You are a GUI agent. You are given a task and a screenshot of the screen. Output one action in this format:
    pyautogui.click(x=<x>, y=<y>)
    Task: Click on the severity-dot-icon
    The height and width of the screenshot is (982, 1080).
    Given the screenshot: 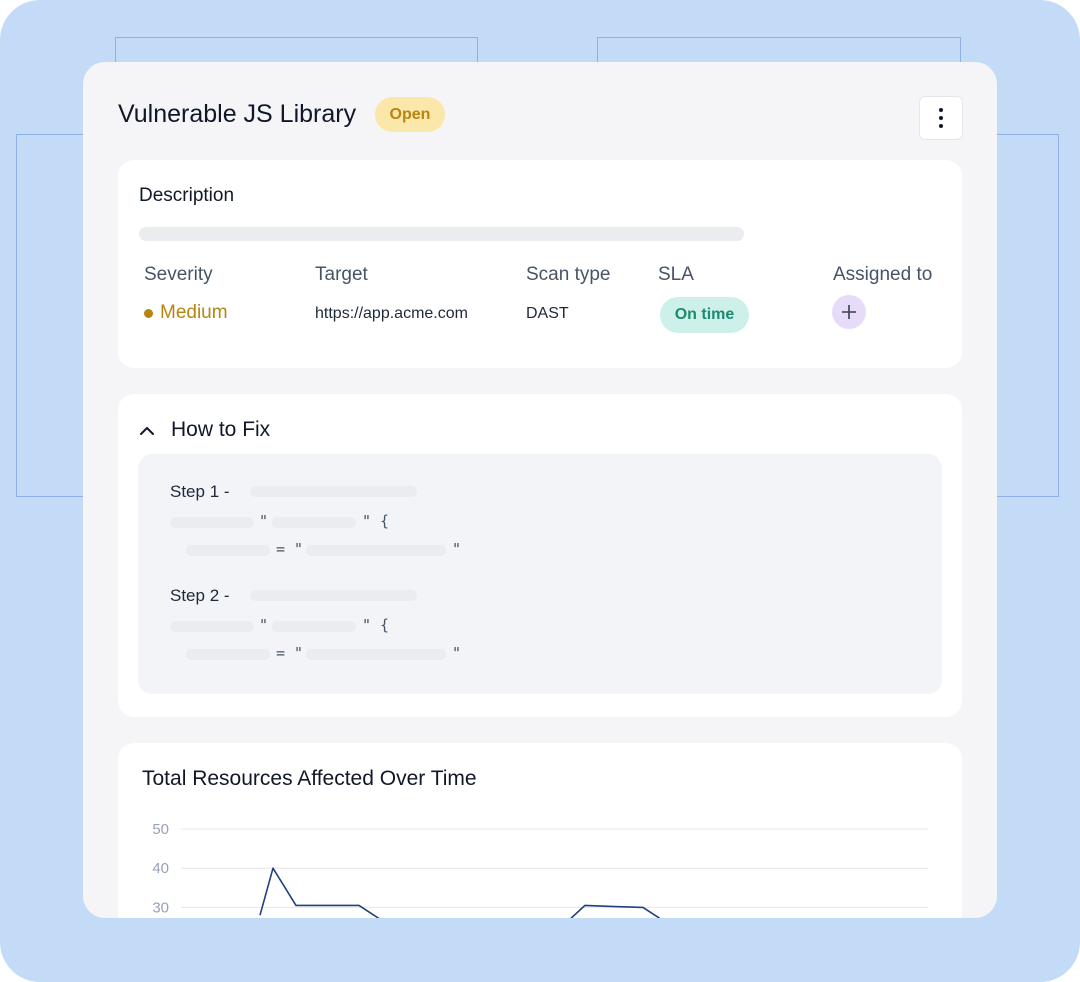 What is the action you would take?
    pyautogui.click(x=148, y=313)
    